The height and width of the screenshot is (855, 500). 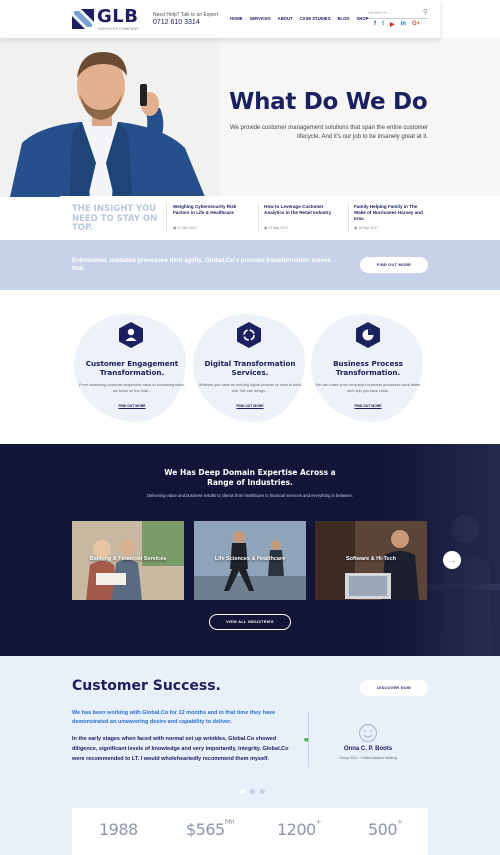 What do you see at coordinates (394, 688) in the screenshot?
I see `discover-now-button: DISCOVER NOW` at bounding box center [394, 688].